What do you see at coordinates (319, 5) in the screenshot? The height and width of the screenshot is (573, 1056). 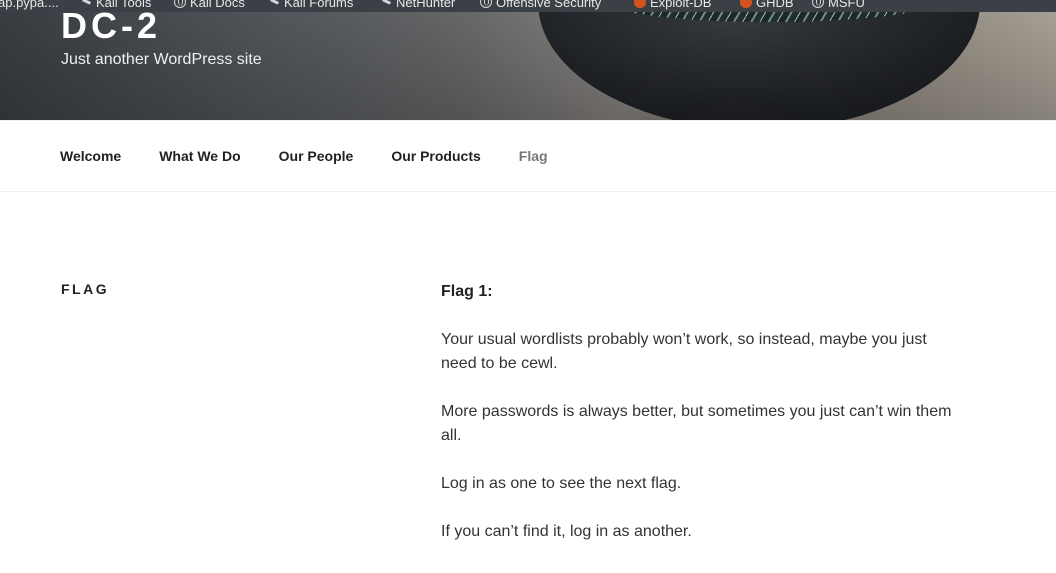 I see `bookmark-label: Kali Forums` at bounding box center [319, 5].